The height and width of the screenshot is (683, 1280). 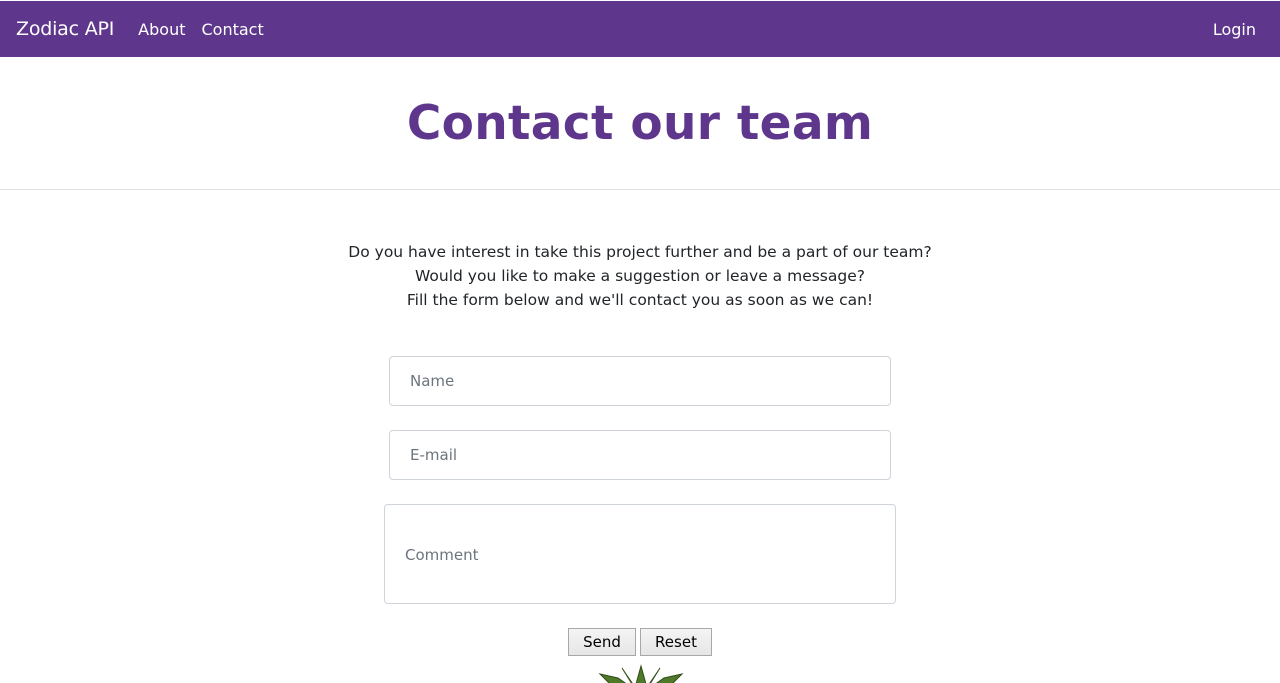 What do you see at coordinates (641, 673) in the screenshot?
I see `cannabis-leaf-icon` at bounding box center [641, 673].